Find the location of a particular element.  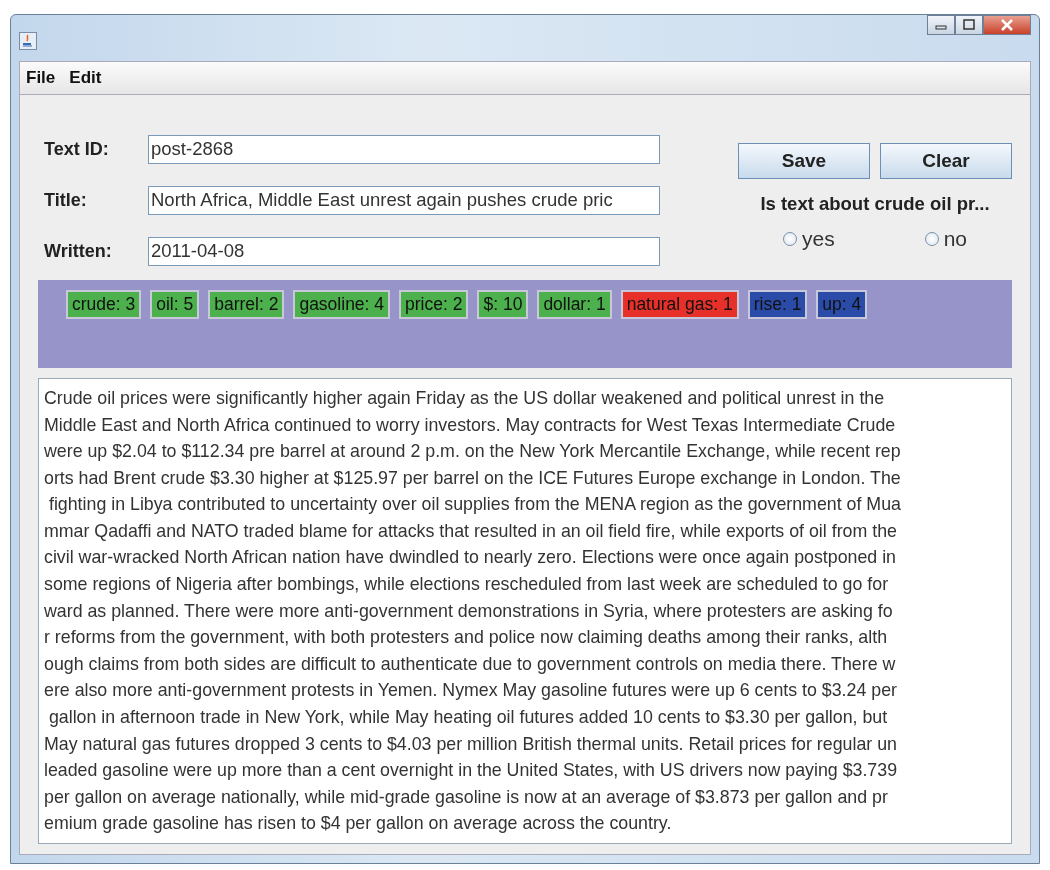

field-label: Written: is located at coordinates (78, 251).